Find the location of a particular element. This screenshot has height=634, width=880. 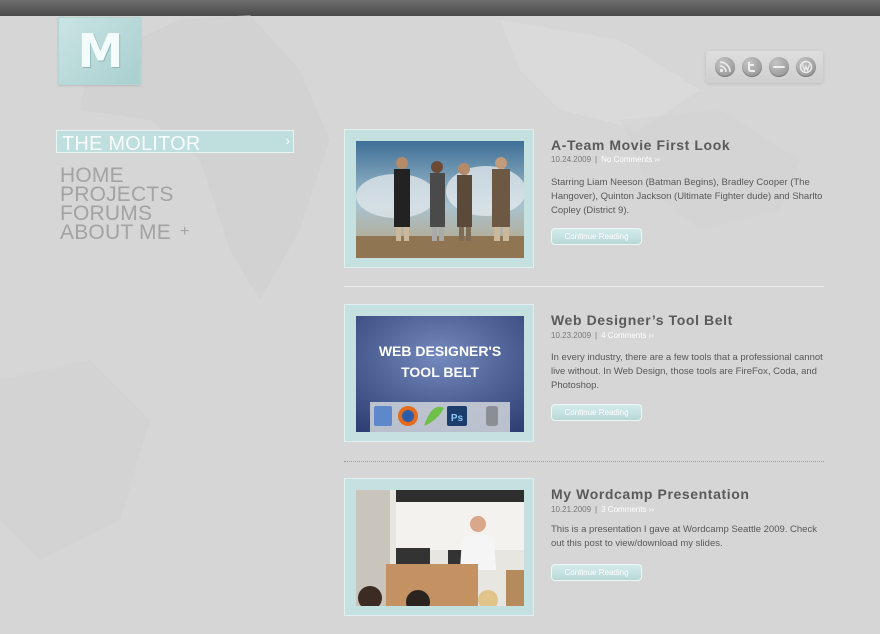

sidebar-nav: HOME PROJECTS FORUMS ABOUT ME + is located at coordinates (124, 204).